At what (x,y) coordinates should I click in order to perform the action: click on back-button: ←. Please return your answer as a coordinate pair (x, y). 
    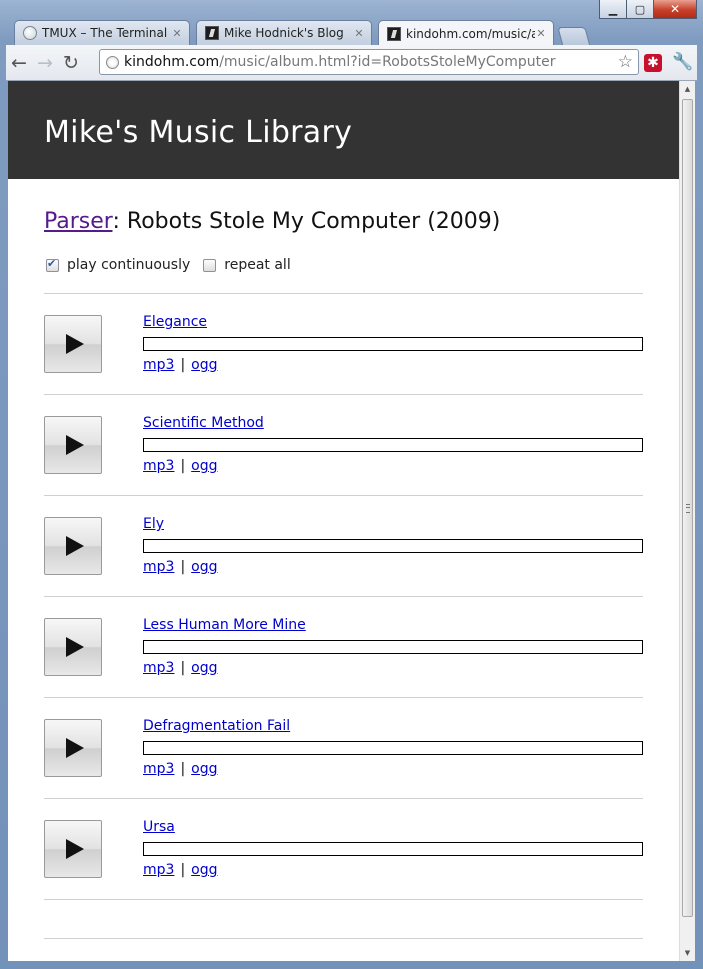
    Looking at the image, I should click on (19, 63).